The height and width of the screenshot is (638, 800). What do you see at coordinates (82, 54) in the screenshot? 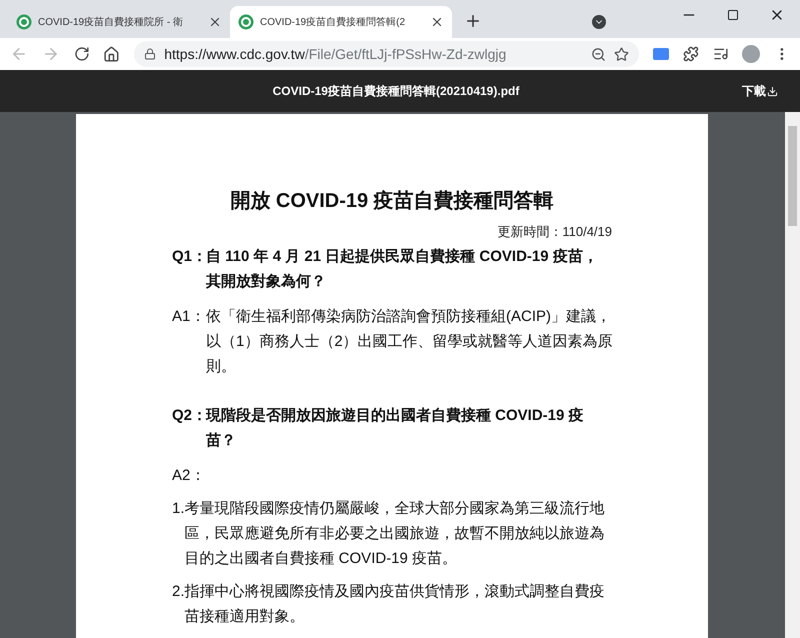
I see `reload-icon` at bounding box center [82, 54].